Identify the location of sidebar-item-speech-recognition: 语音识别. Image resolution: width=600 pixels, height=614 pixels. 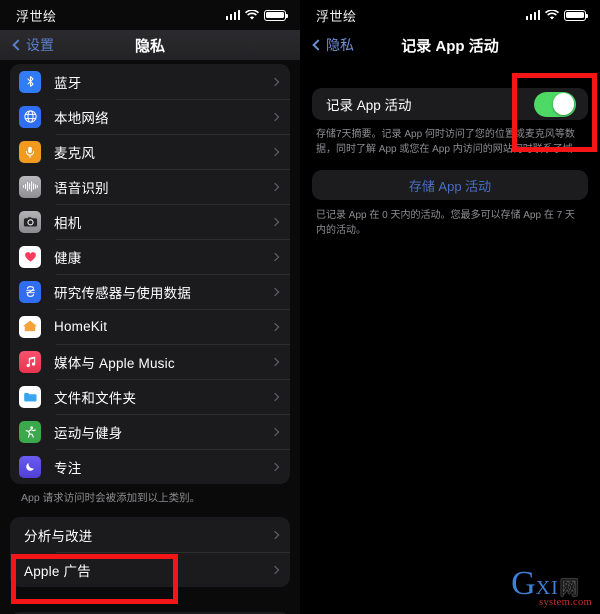
(150, 186).